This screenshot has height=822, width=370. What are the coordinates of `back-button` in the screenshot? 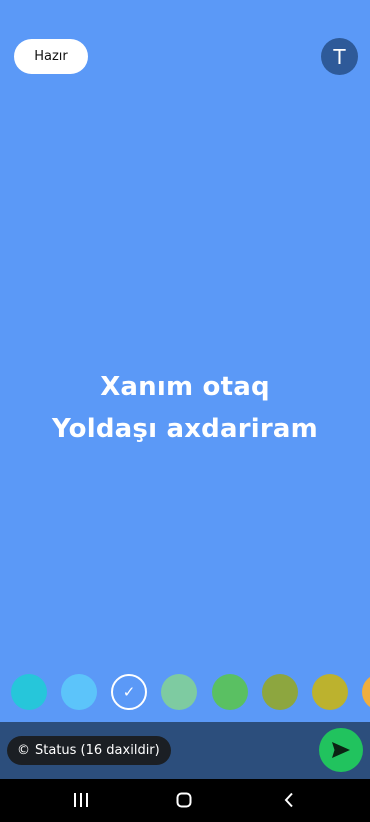 It's located at (289, 800).